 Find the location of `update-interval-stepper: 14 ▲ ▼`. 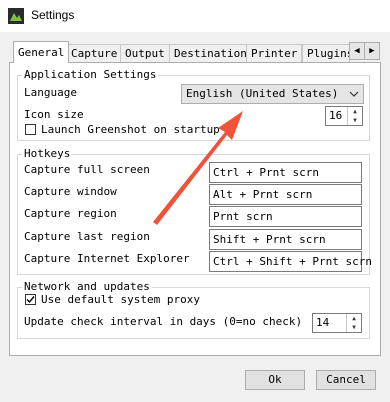

update-interval-stepper: 14 ▲ ▼ is located at coordinates (337, 323).